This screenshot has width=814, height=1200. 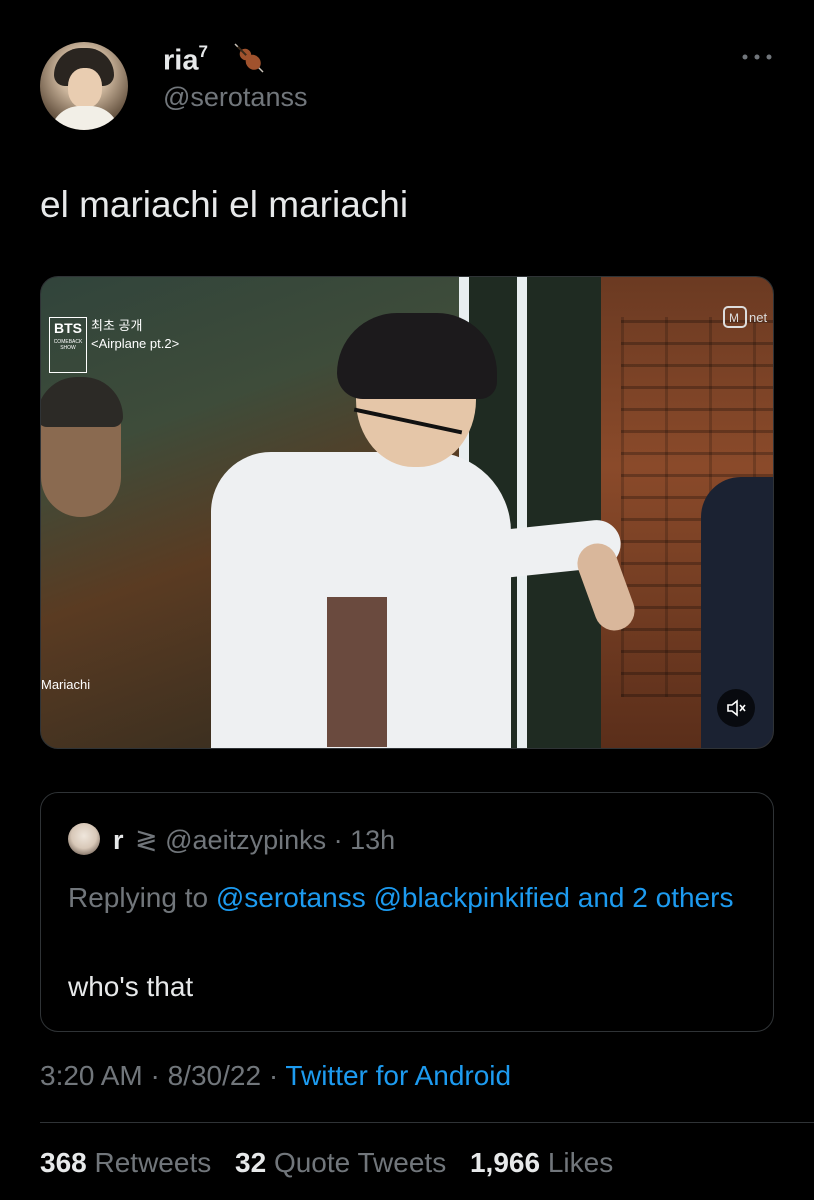 I want to click on bts-logo: BTS COMEBACK SHOW, so click(x=68, y=345).